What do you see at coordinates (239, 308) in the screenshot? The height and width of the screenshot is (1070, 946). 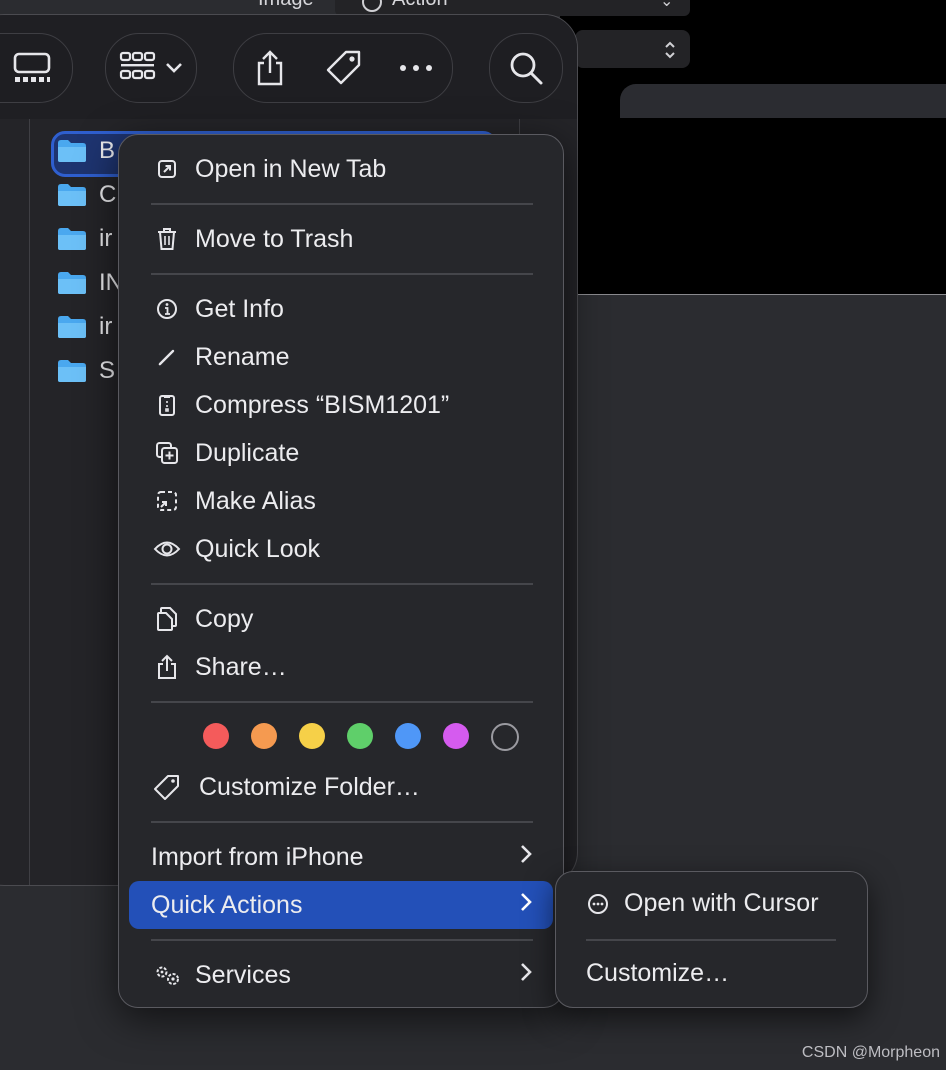 I see `menu-item-label: Get Info` at bounding box center [239, 308].